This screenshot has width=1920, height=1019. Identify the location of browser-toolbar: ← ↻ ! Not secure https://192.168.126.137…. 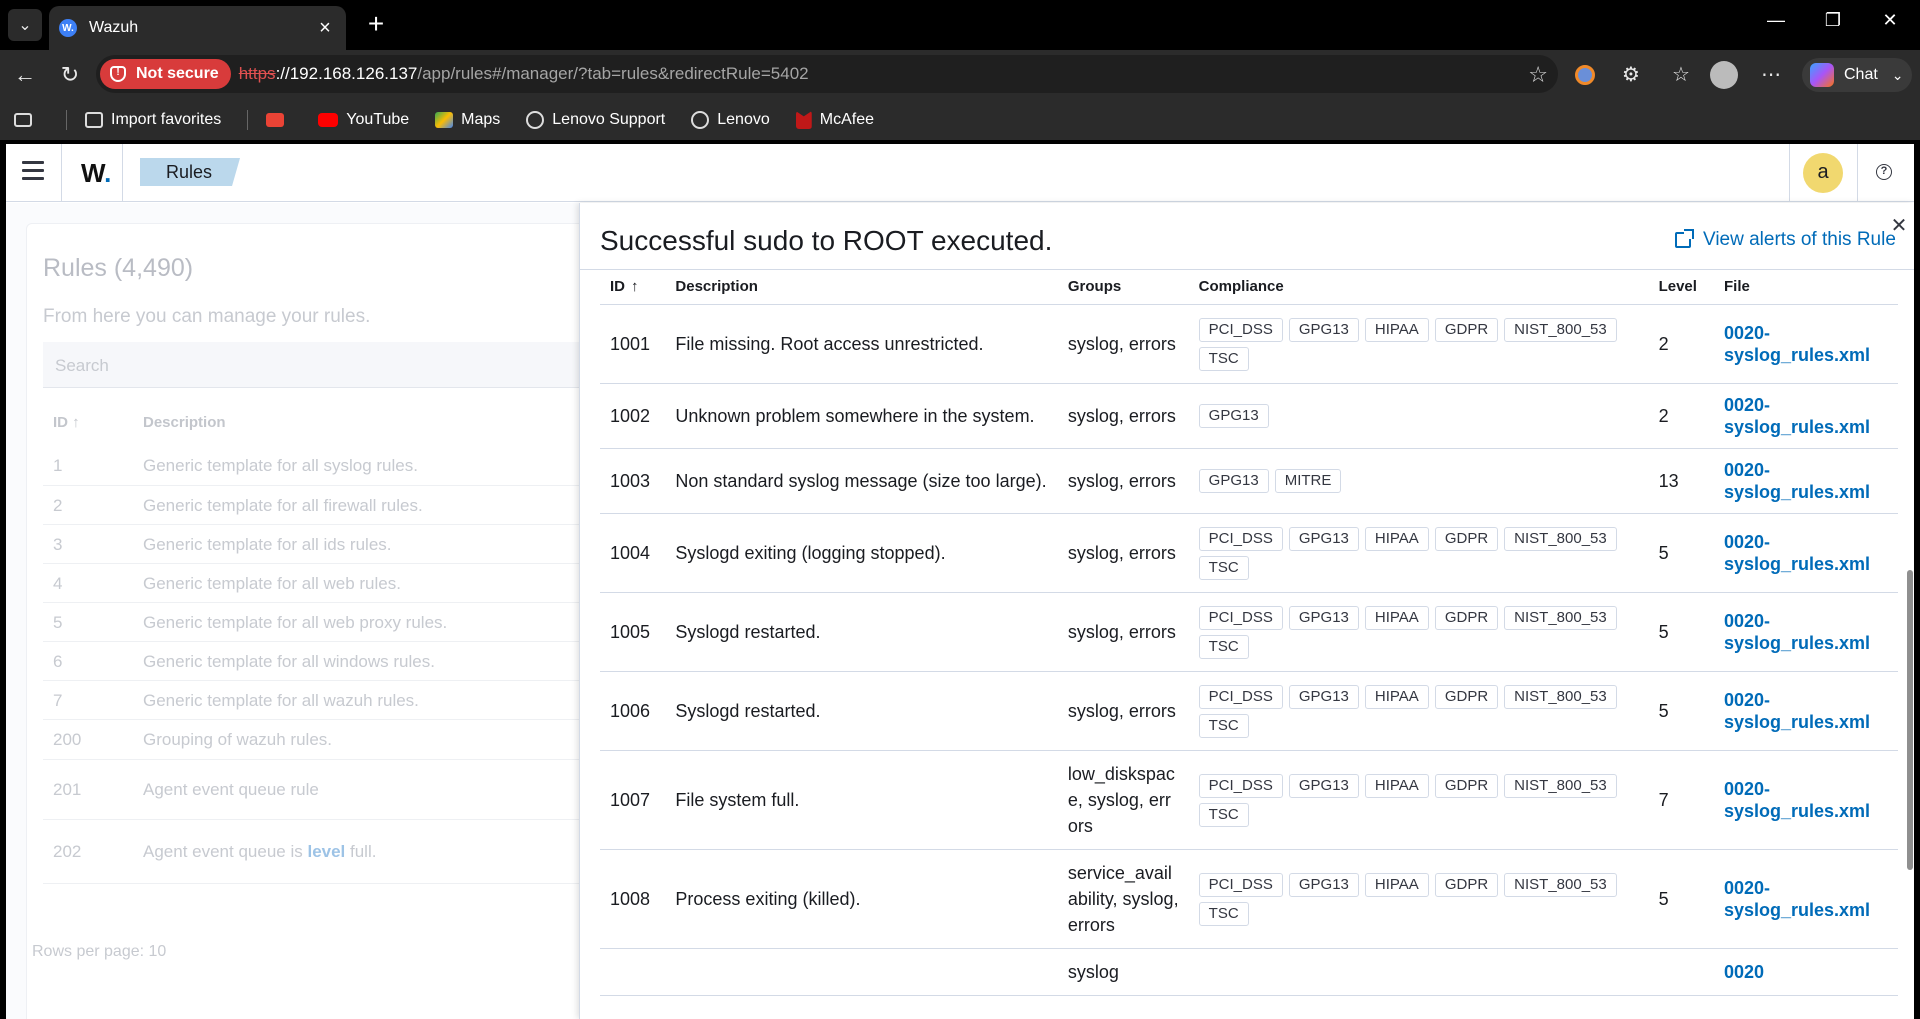
(960, 75).